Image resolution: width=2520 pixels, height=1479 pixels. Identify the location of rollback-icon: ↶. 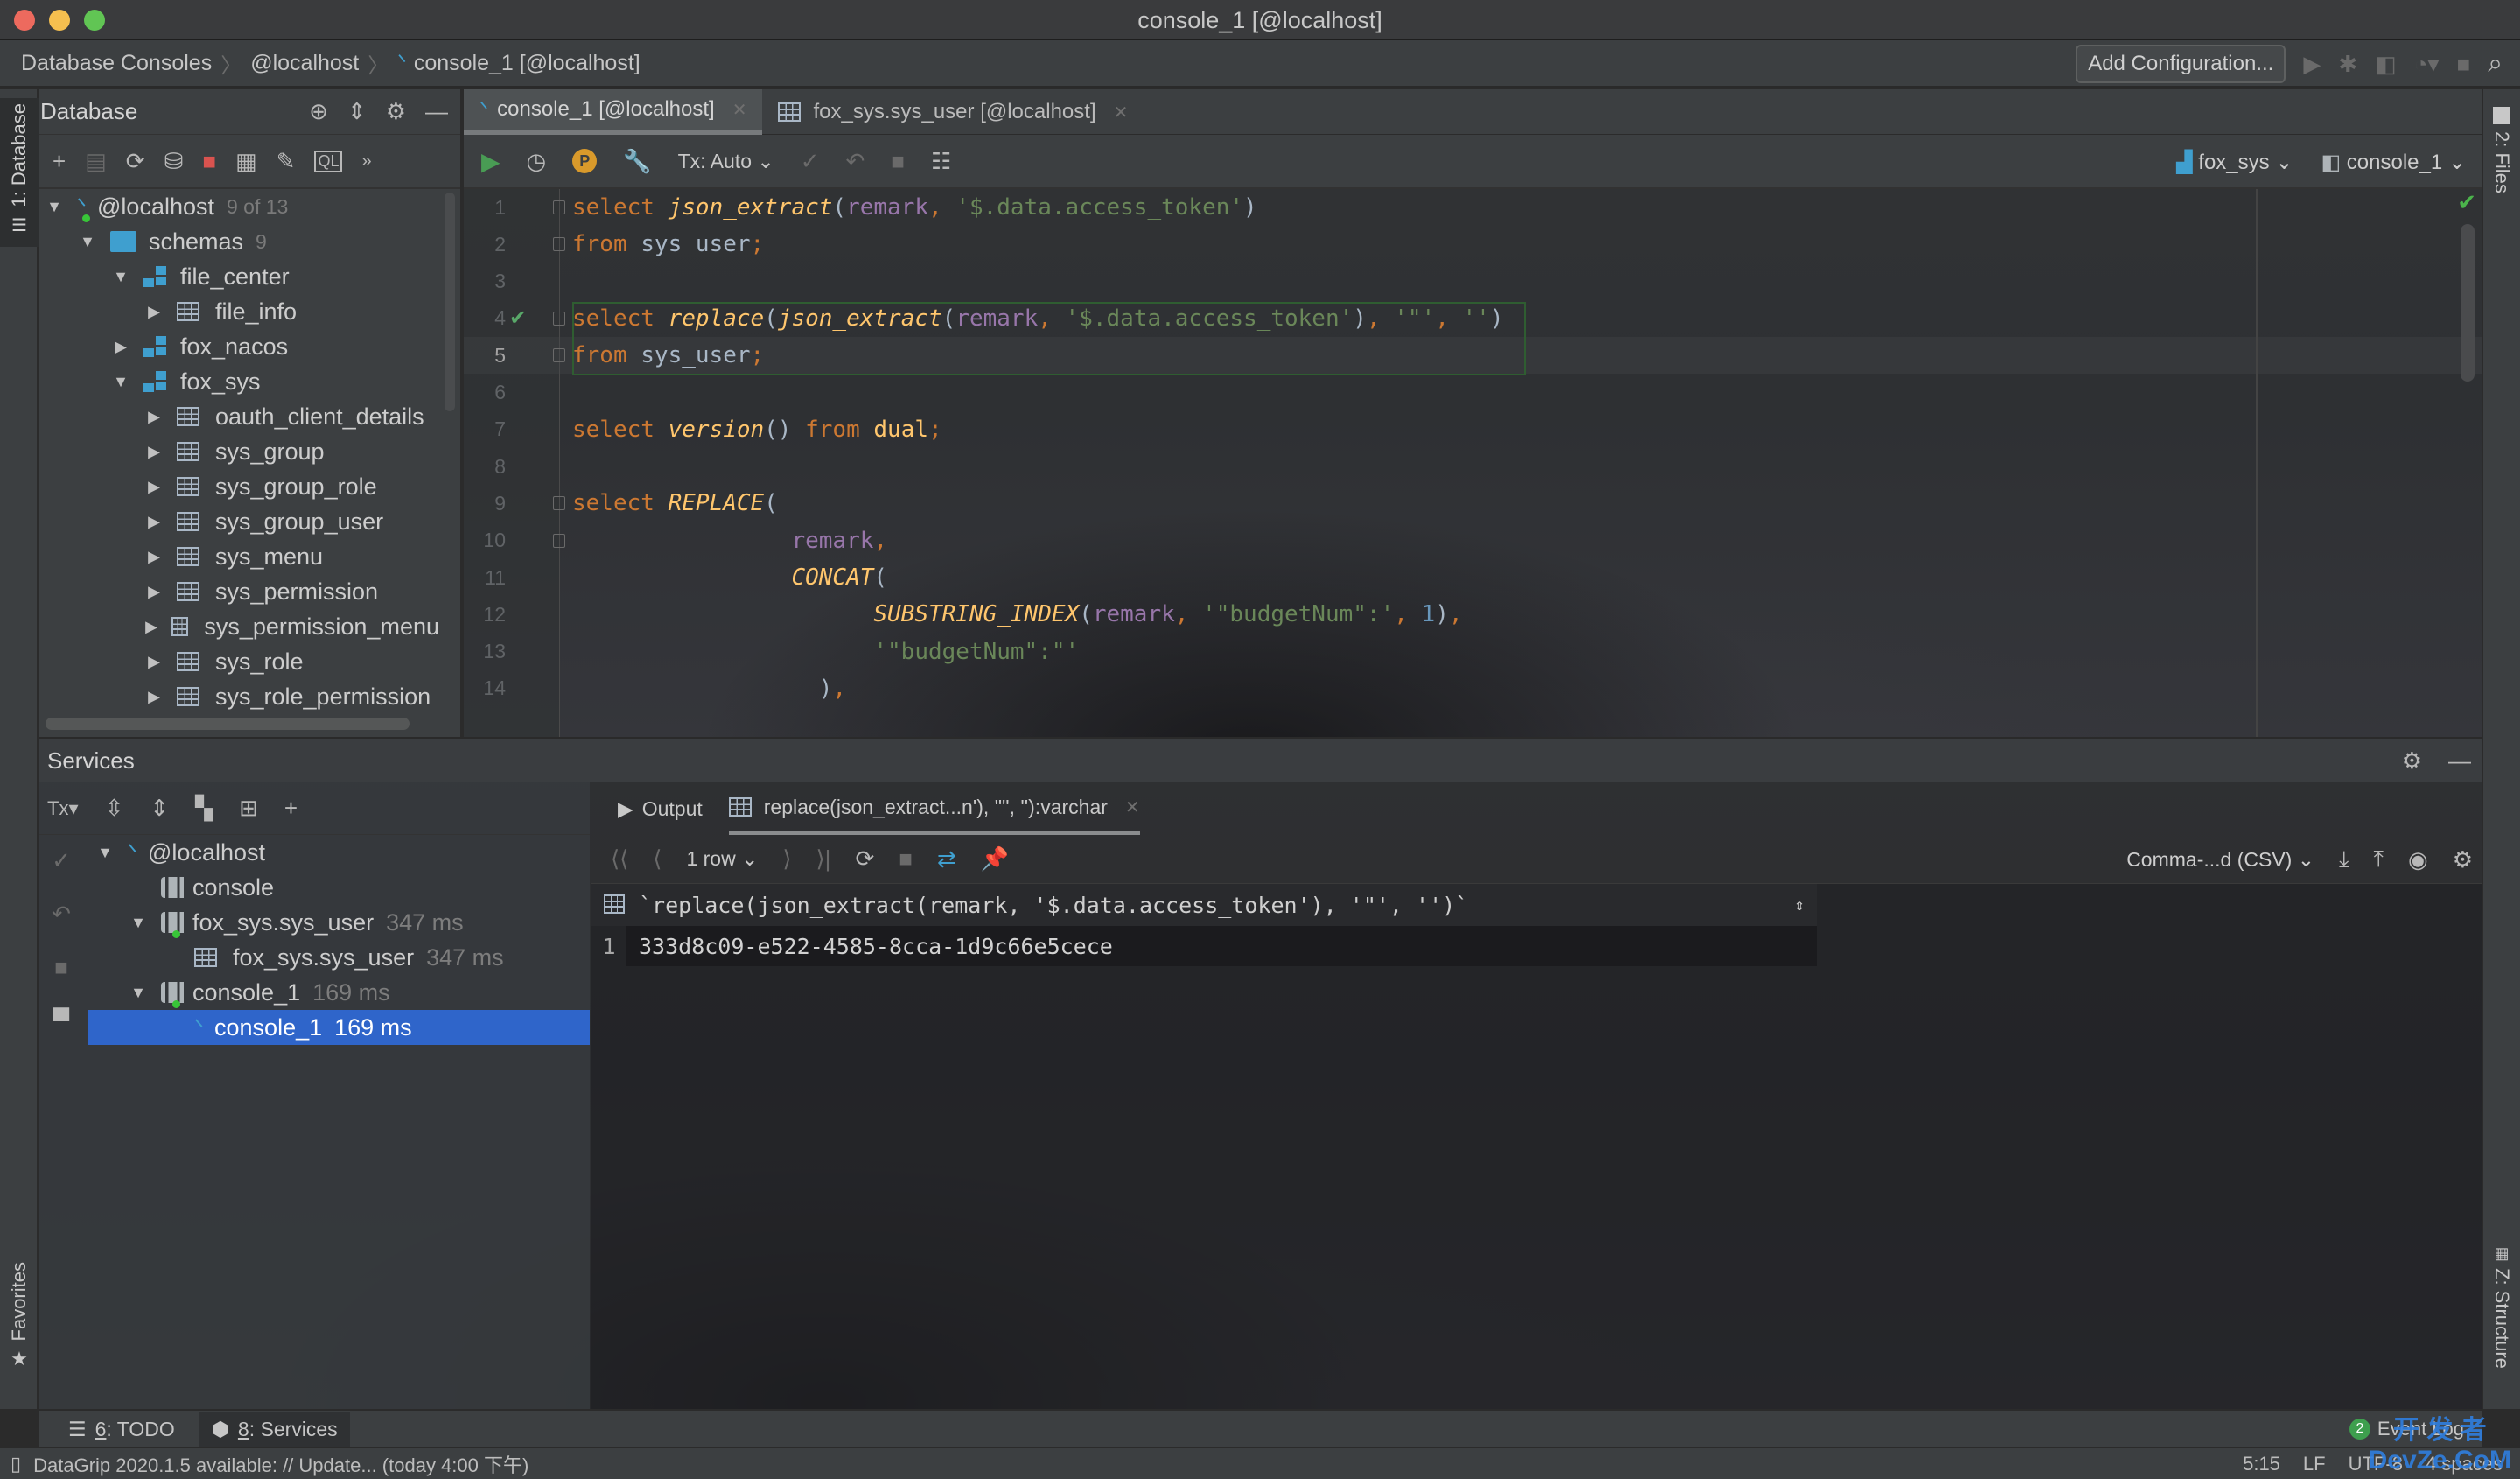
(854, 161).